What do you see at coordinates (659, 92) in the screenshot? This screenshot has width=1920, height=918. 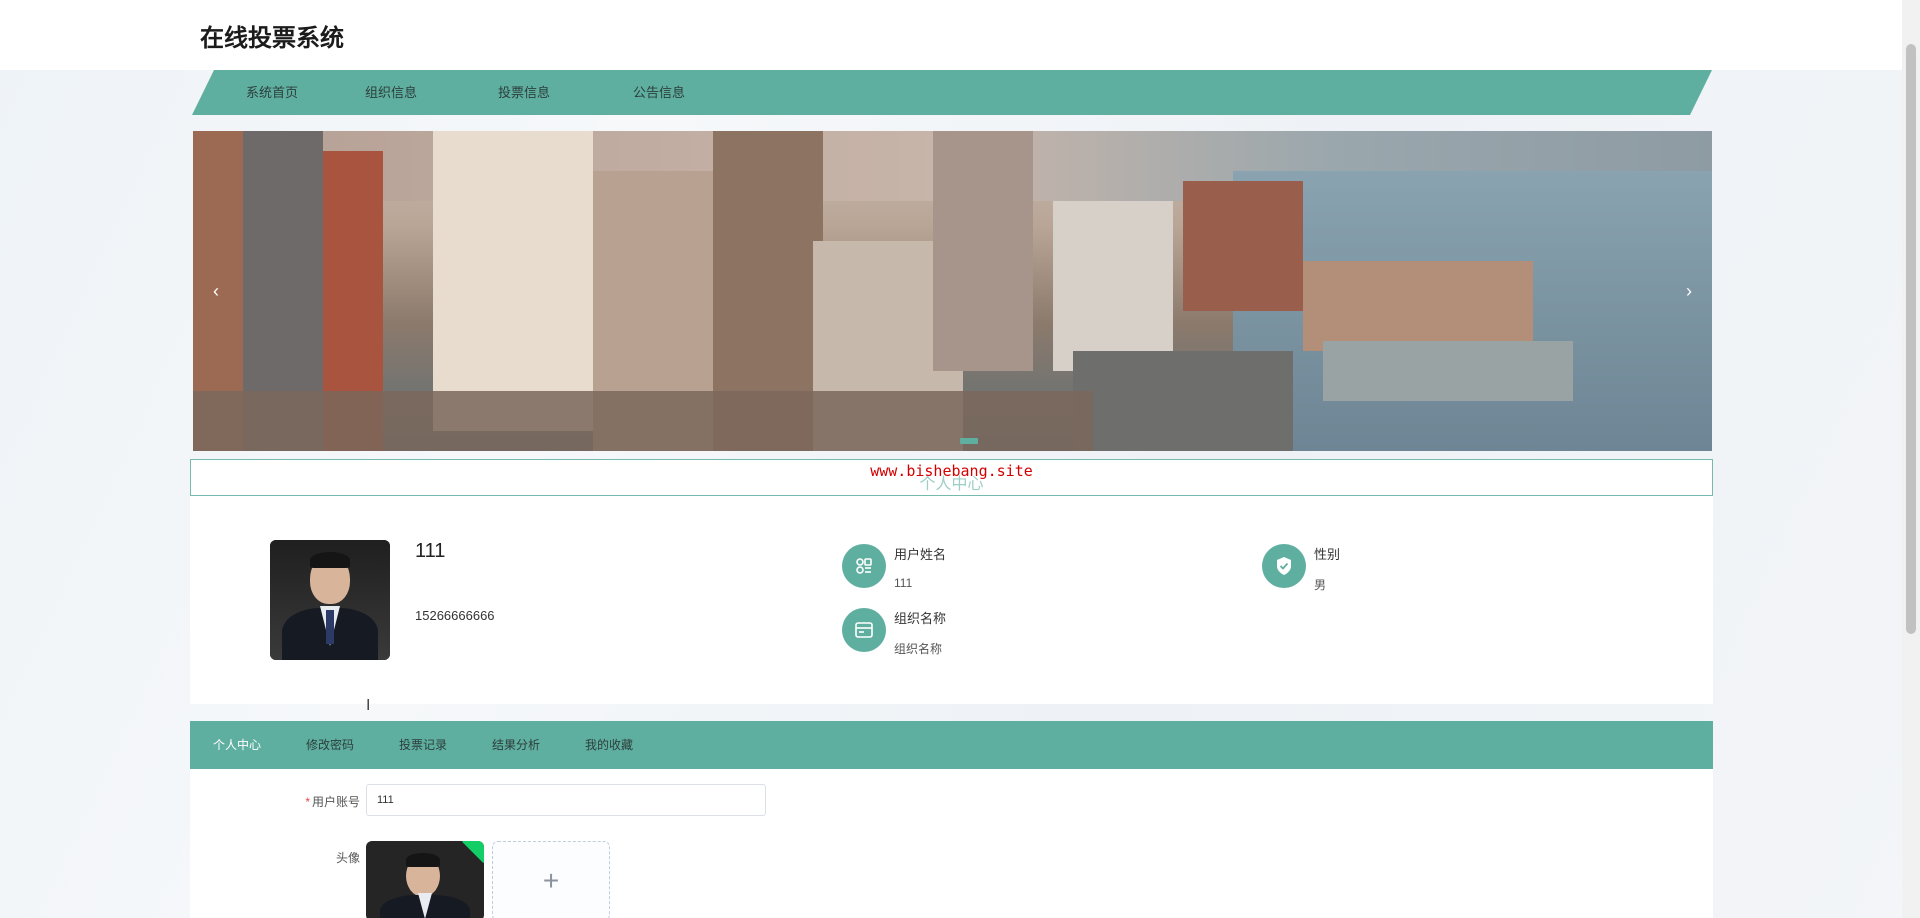 I see `nav-item-notice: 公告信息` at bounding box center [659, 92].